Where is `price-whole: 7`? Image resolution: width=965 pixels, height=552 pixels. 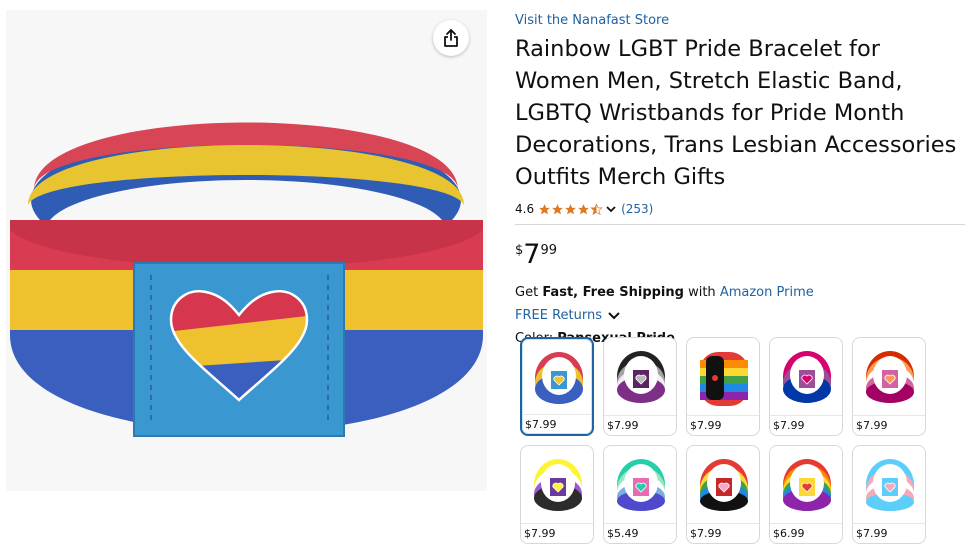 price-whole: 7 is located at coordinates (532, 254).